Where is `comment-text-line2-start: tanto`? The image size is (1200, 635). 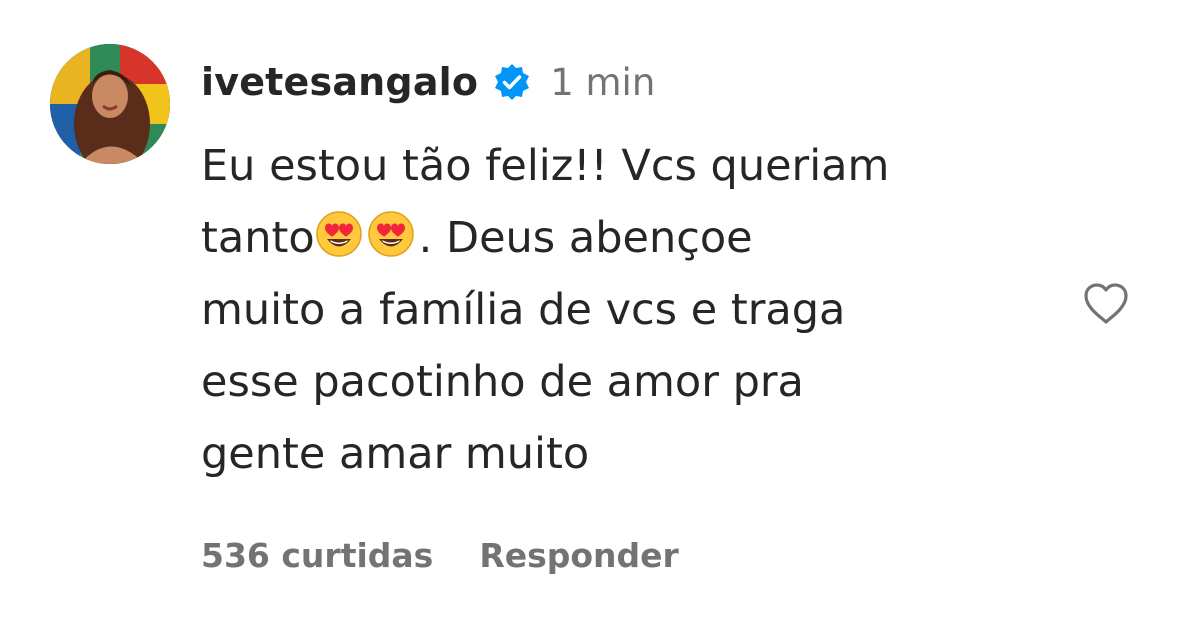
comment-text-line2-start: tanto is located at coordinates (258, 238).